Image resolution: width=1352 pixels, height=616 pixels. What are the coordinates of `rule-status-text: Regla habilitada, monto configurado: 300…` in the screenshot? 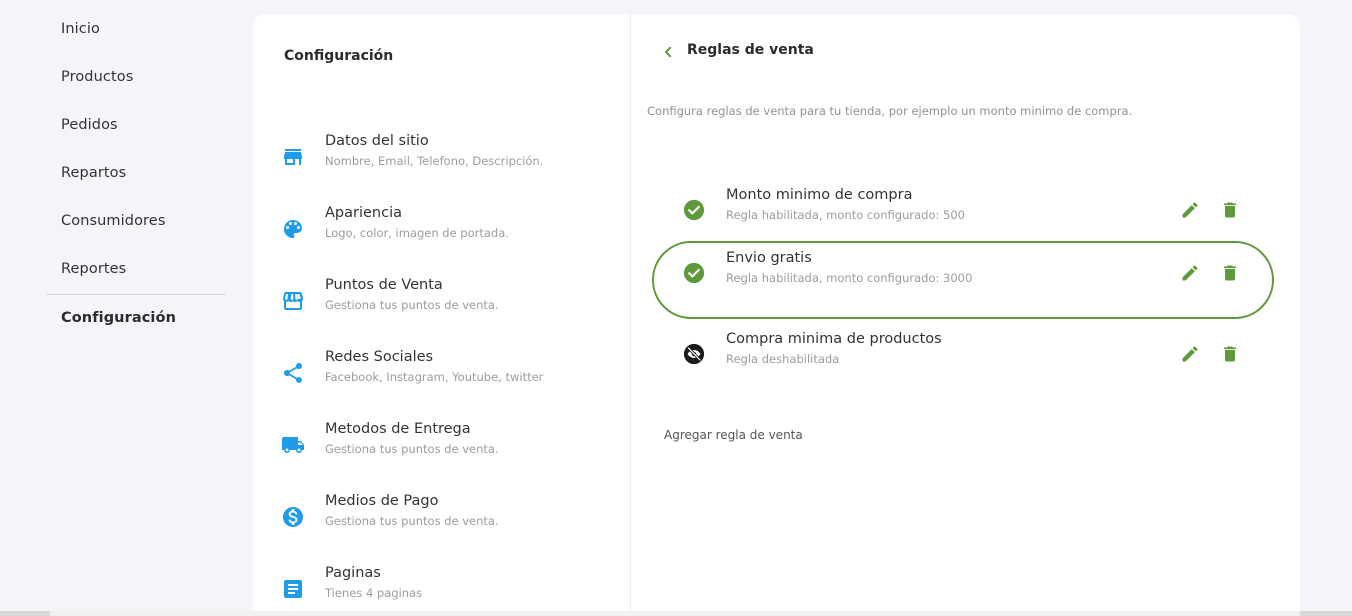 It's located at (849, 278).